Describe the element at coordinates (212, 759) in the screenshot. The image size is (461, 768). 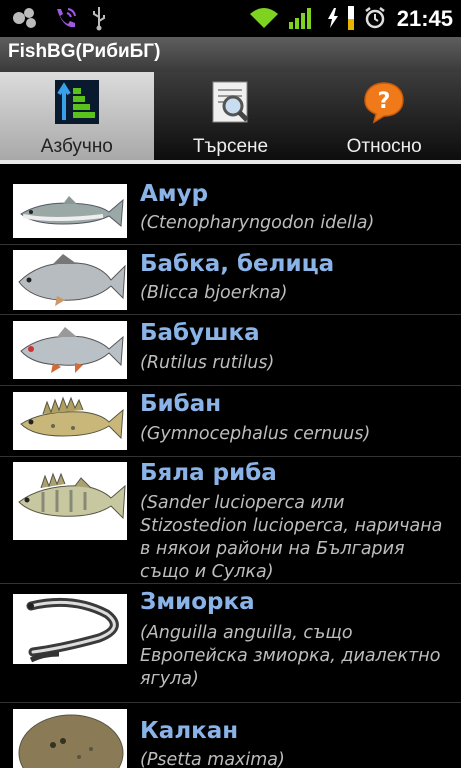
I see `fish-latin-name: (Psetta maxima)` at that location.